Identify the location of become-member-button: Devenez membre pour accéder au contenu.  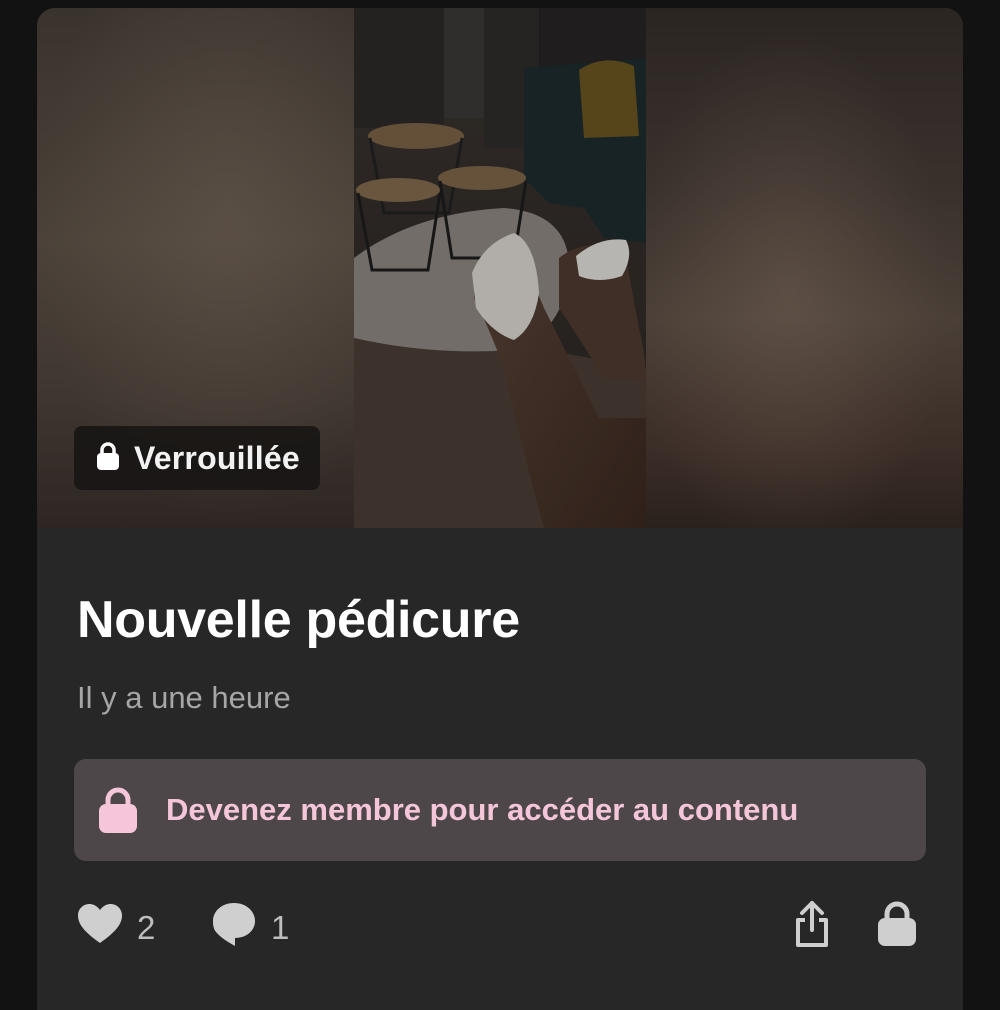
(500, 810).